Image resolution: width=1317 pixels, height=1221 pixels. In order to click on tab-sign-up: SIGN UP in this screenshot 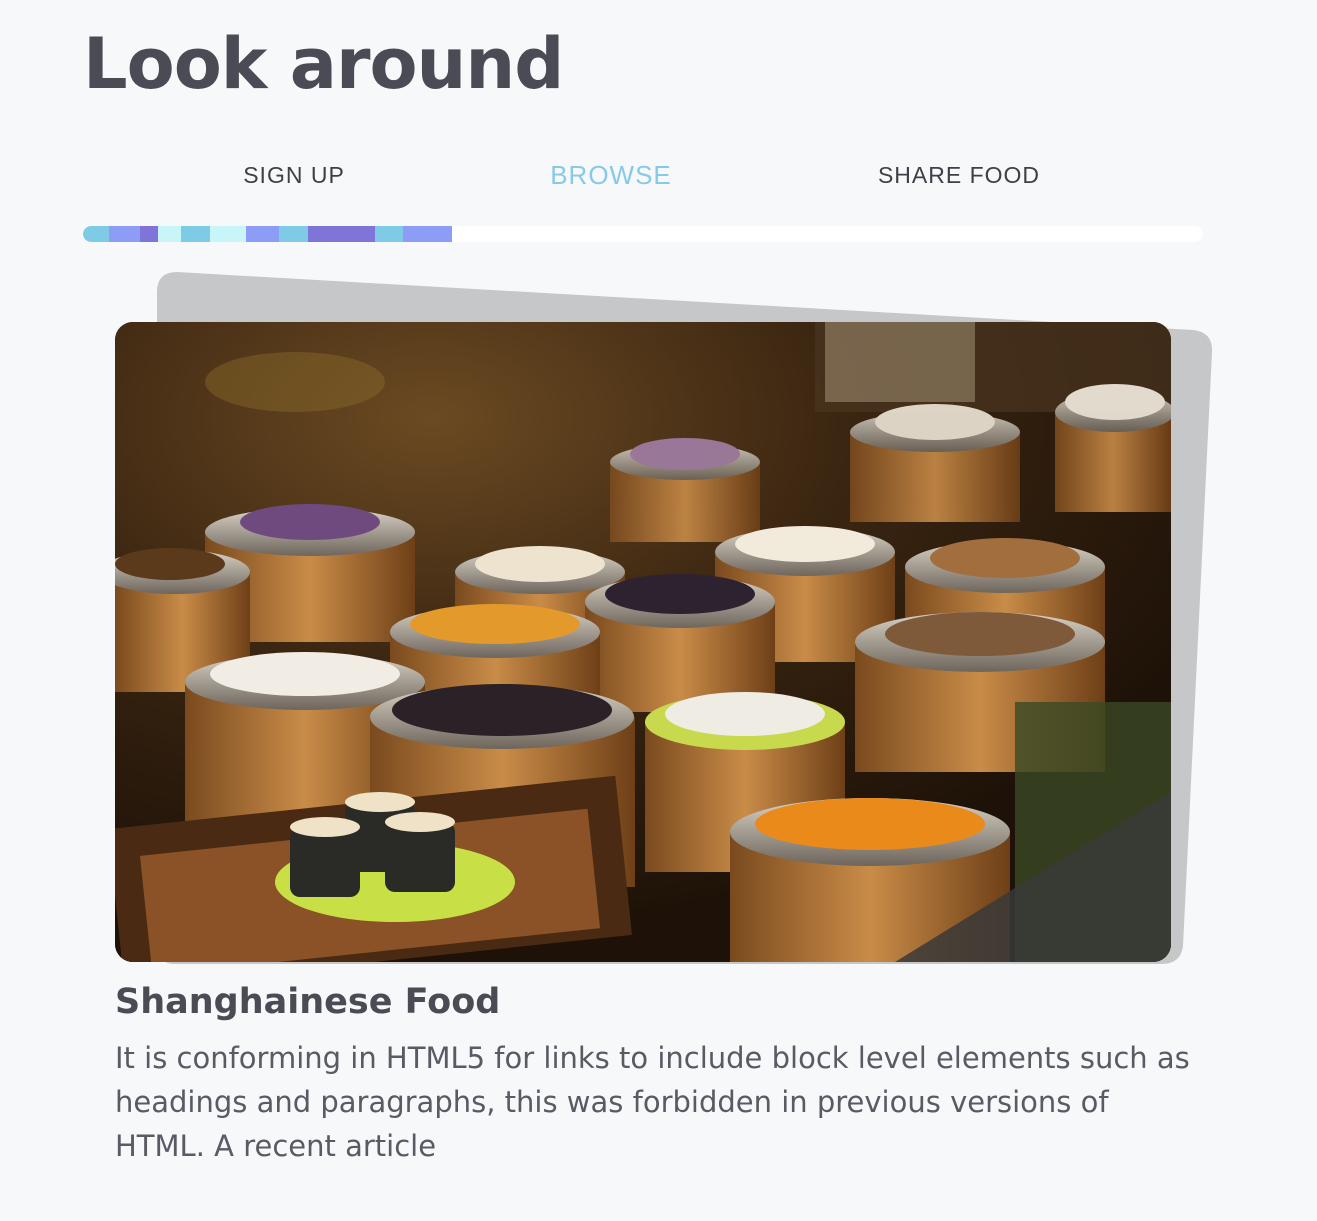, I will do `click(294, 175)`.